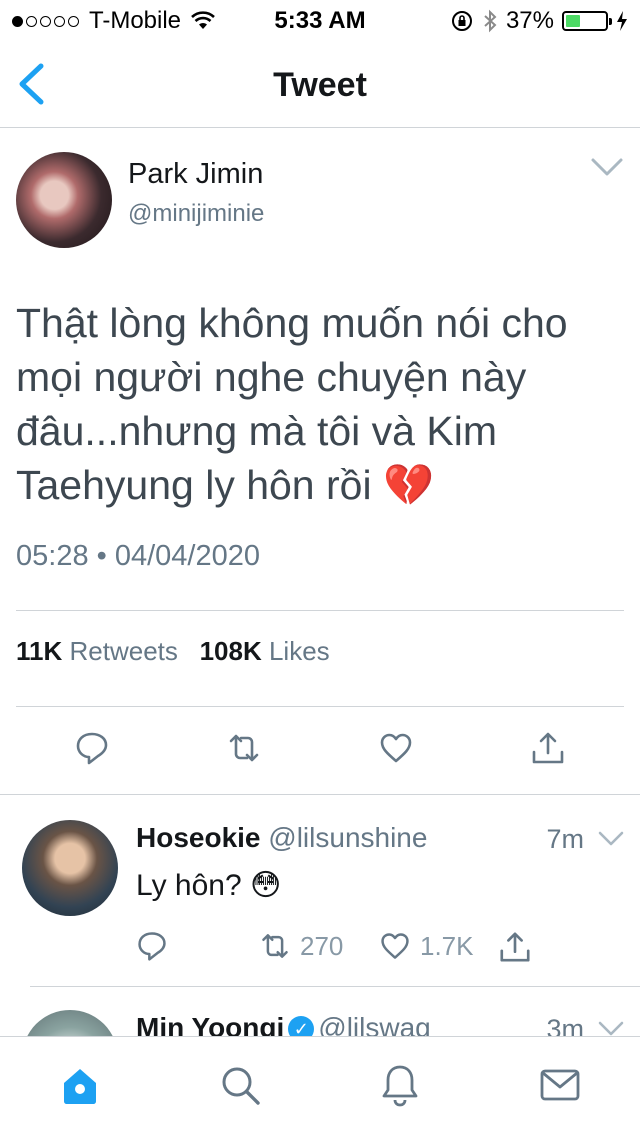 This screenshot has height=1136, width=640. What do you see at coordinates (123, 651) in the screenshot?
I see `retweets-label: Retweets` at bounding box center [123, 651].